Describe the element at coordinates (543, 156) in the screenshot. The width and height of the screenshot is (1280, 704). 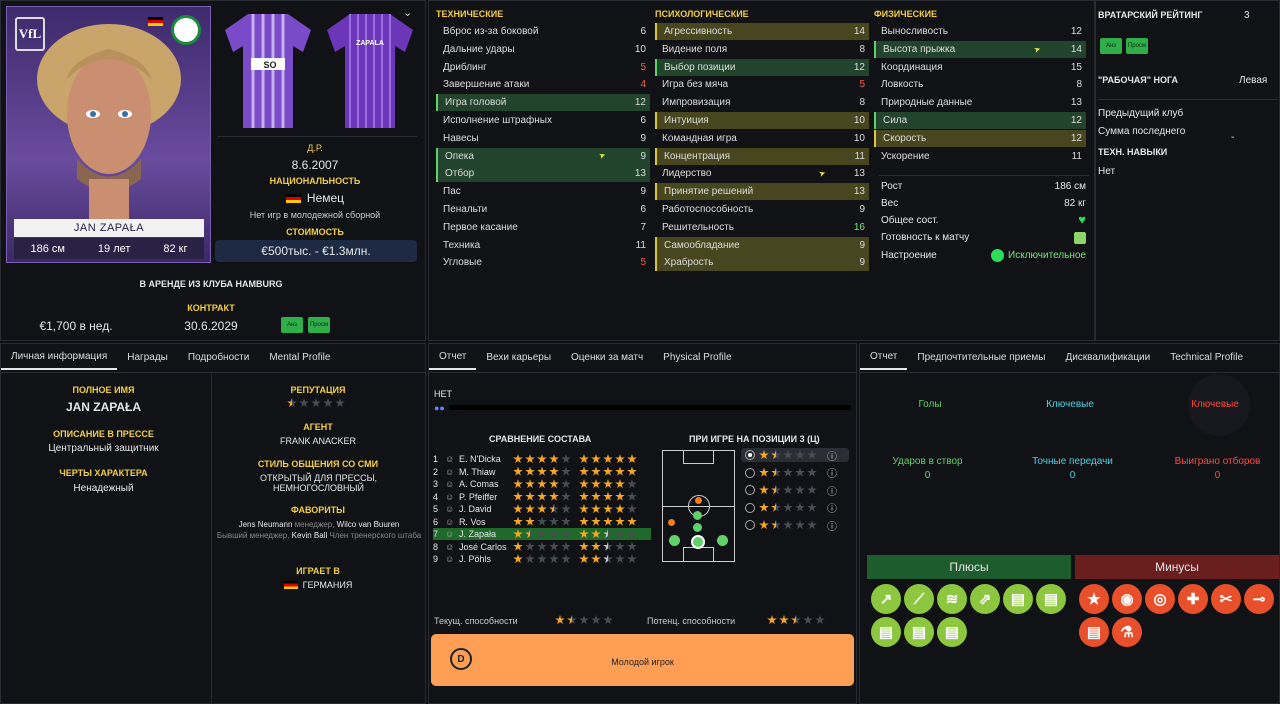
I see `attribute-row: Опека 9` at that location.